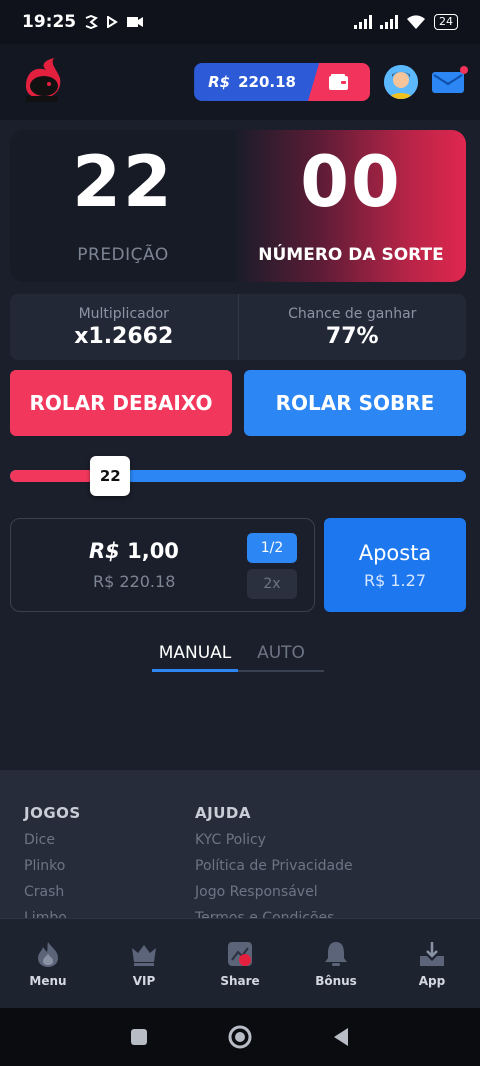 The width and height of the screenshot is (480, 1066). I want to click on multiplier-stat: Multiplicador x1.2662, so click(124, 327).